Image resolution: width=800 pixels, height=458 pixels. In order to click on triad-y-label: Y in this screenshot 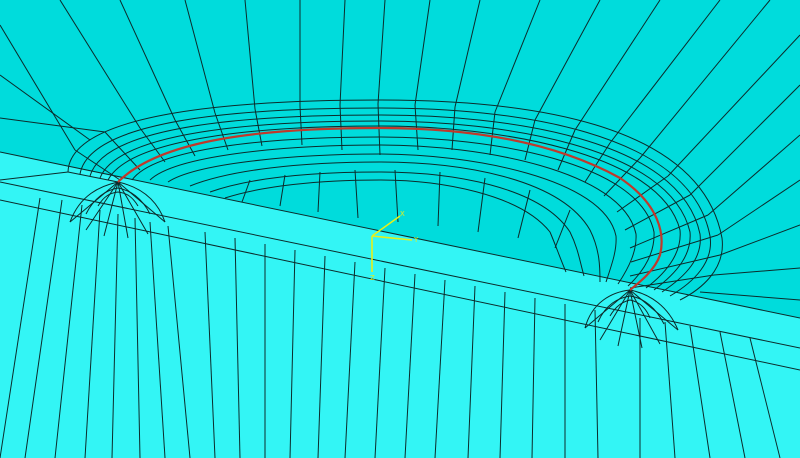, I will do `click(416, 240)`.